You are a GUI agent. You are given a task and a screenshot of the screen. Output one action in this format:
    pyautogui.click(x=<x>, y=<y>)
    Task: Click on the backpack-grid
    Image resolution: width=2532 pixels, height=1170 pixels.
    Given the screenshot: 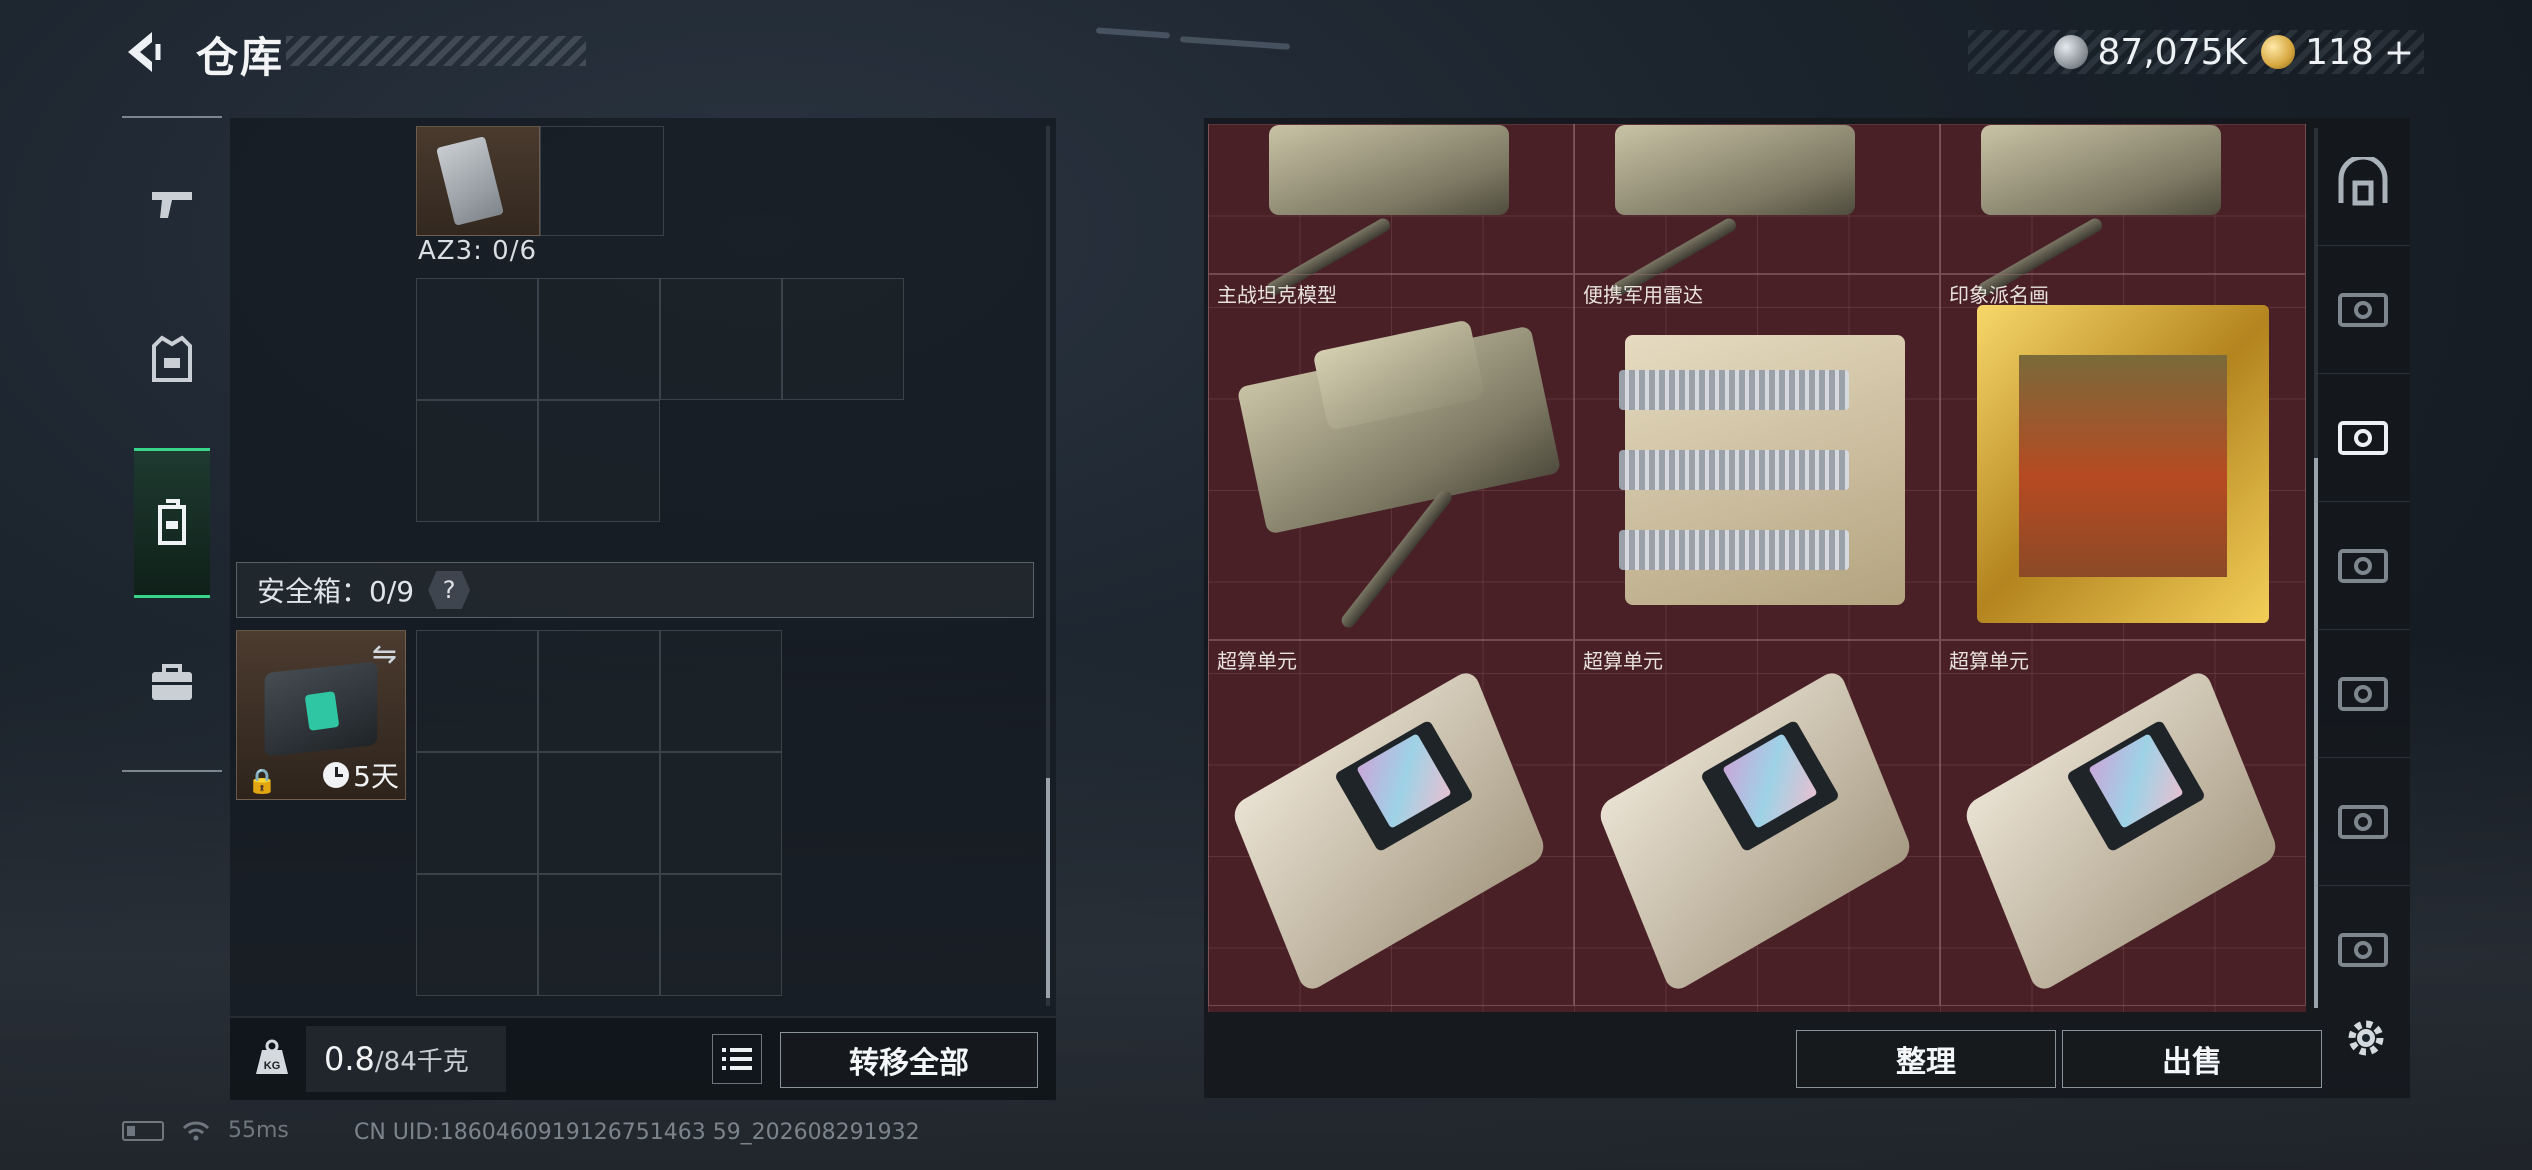 What is the action you would take?
    pyautogui.click(x=660, y=400)
    